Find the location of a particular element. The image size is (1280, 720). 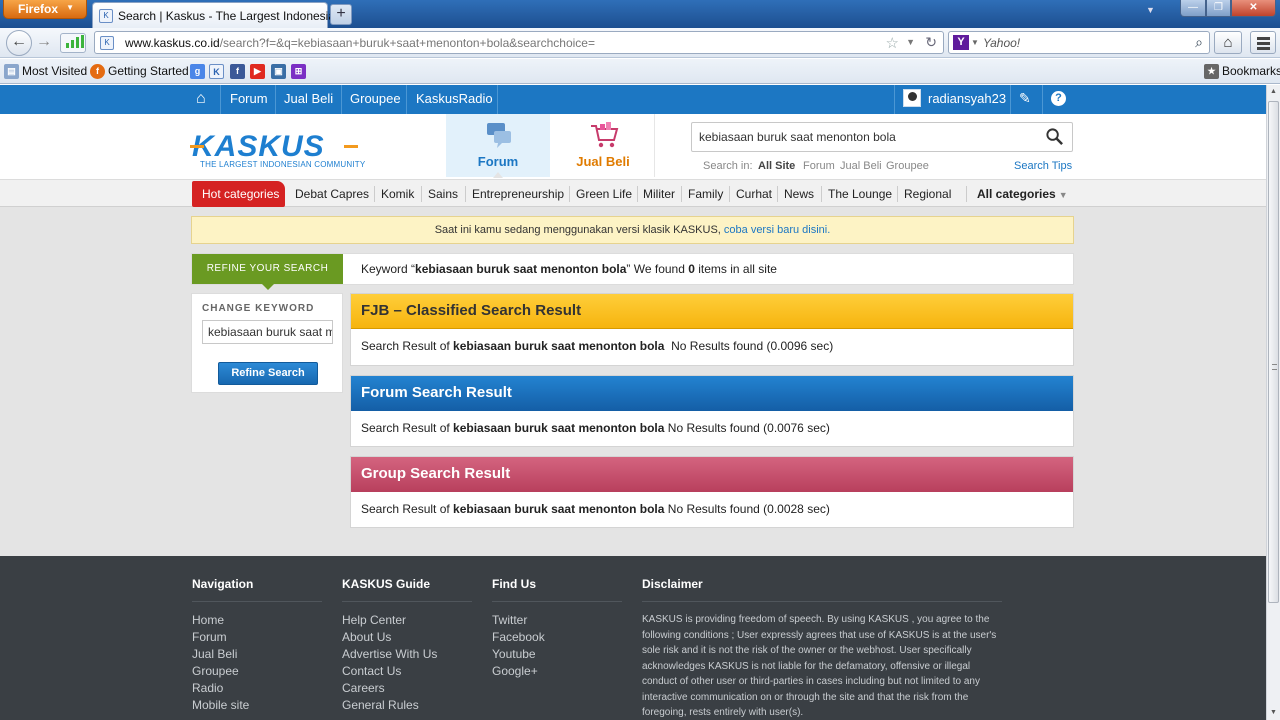

engine-dropdown-icon: ▼ is located at coordinates (975, 42).